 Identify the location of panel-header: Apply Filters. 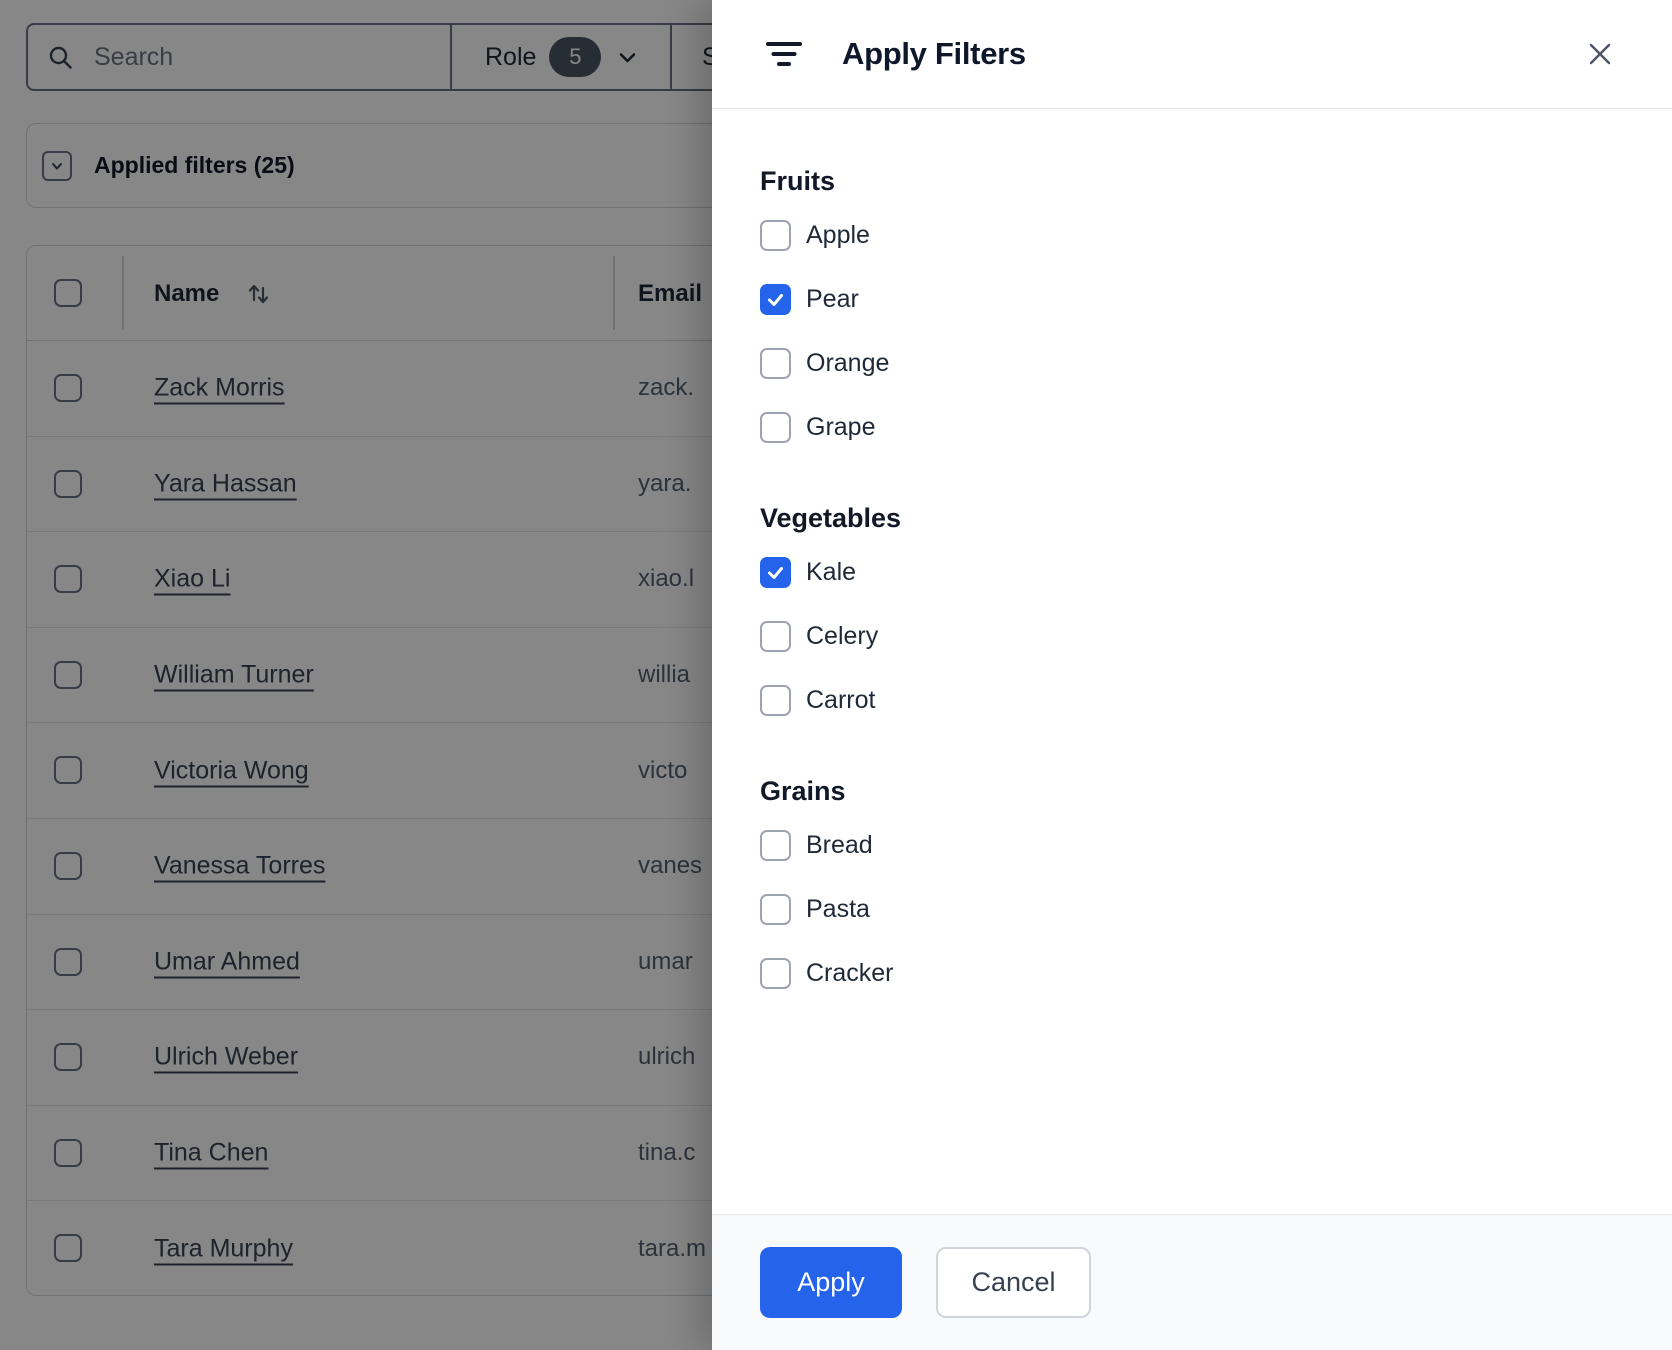
(1192, 54).